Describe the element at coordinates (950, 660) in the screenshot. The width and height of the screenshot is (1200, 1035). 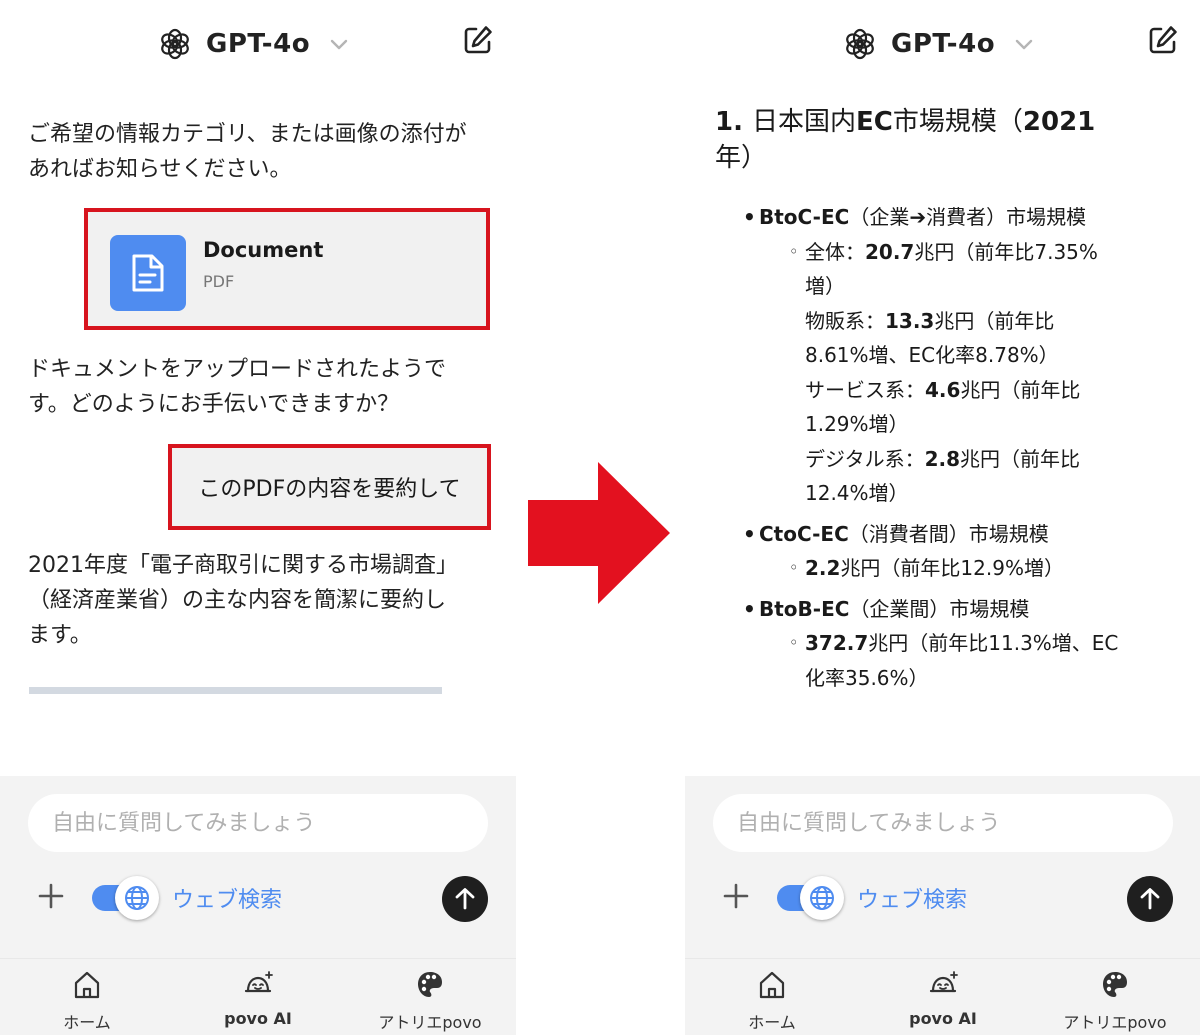
I see `sub-list-item: 372.7兆円（前年比11.3%増、EC 化率35.6%）` at that location.